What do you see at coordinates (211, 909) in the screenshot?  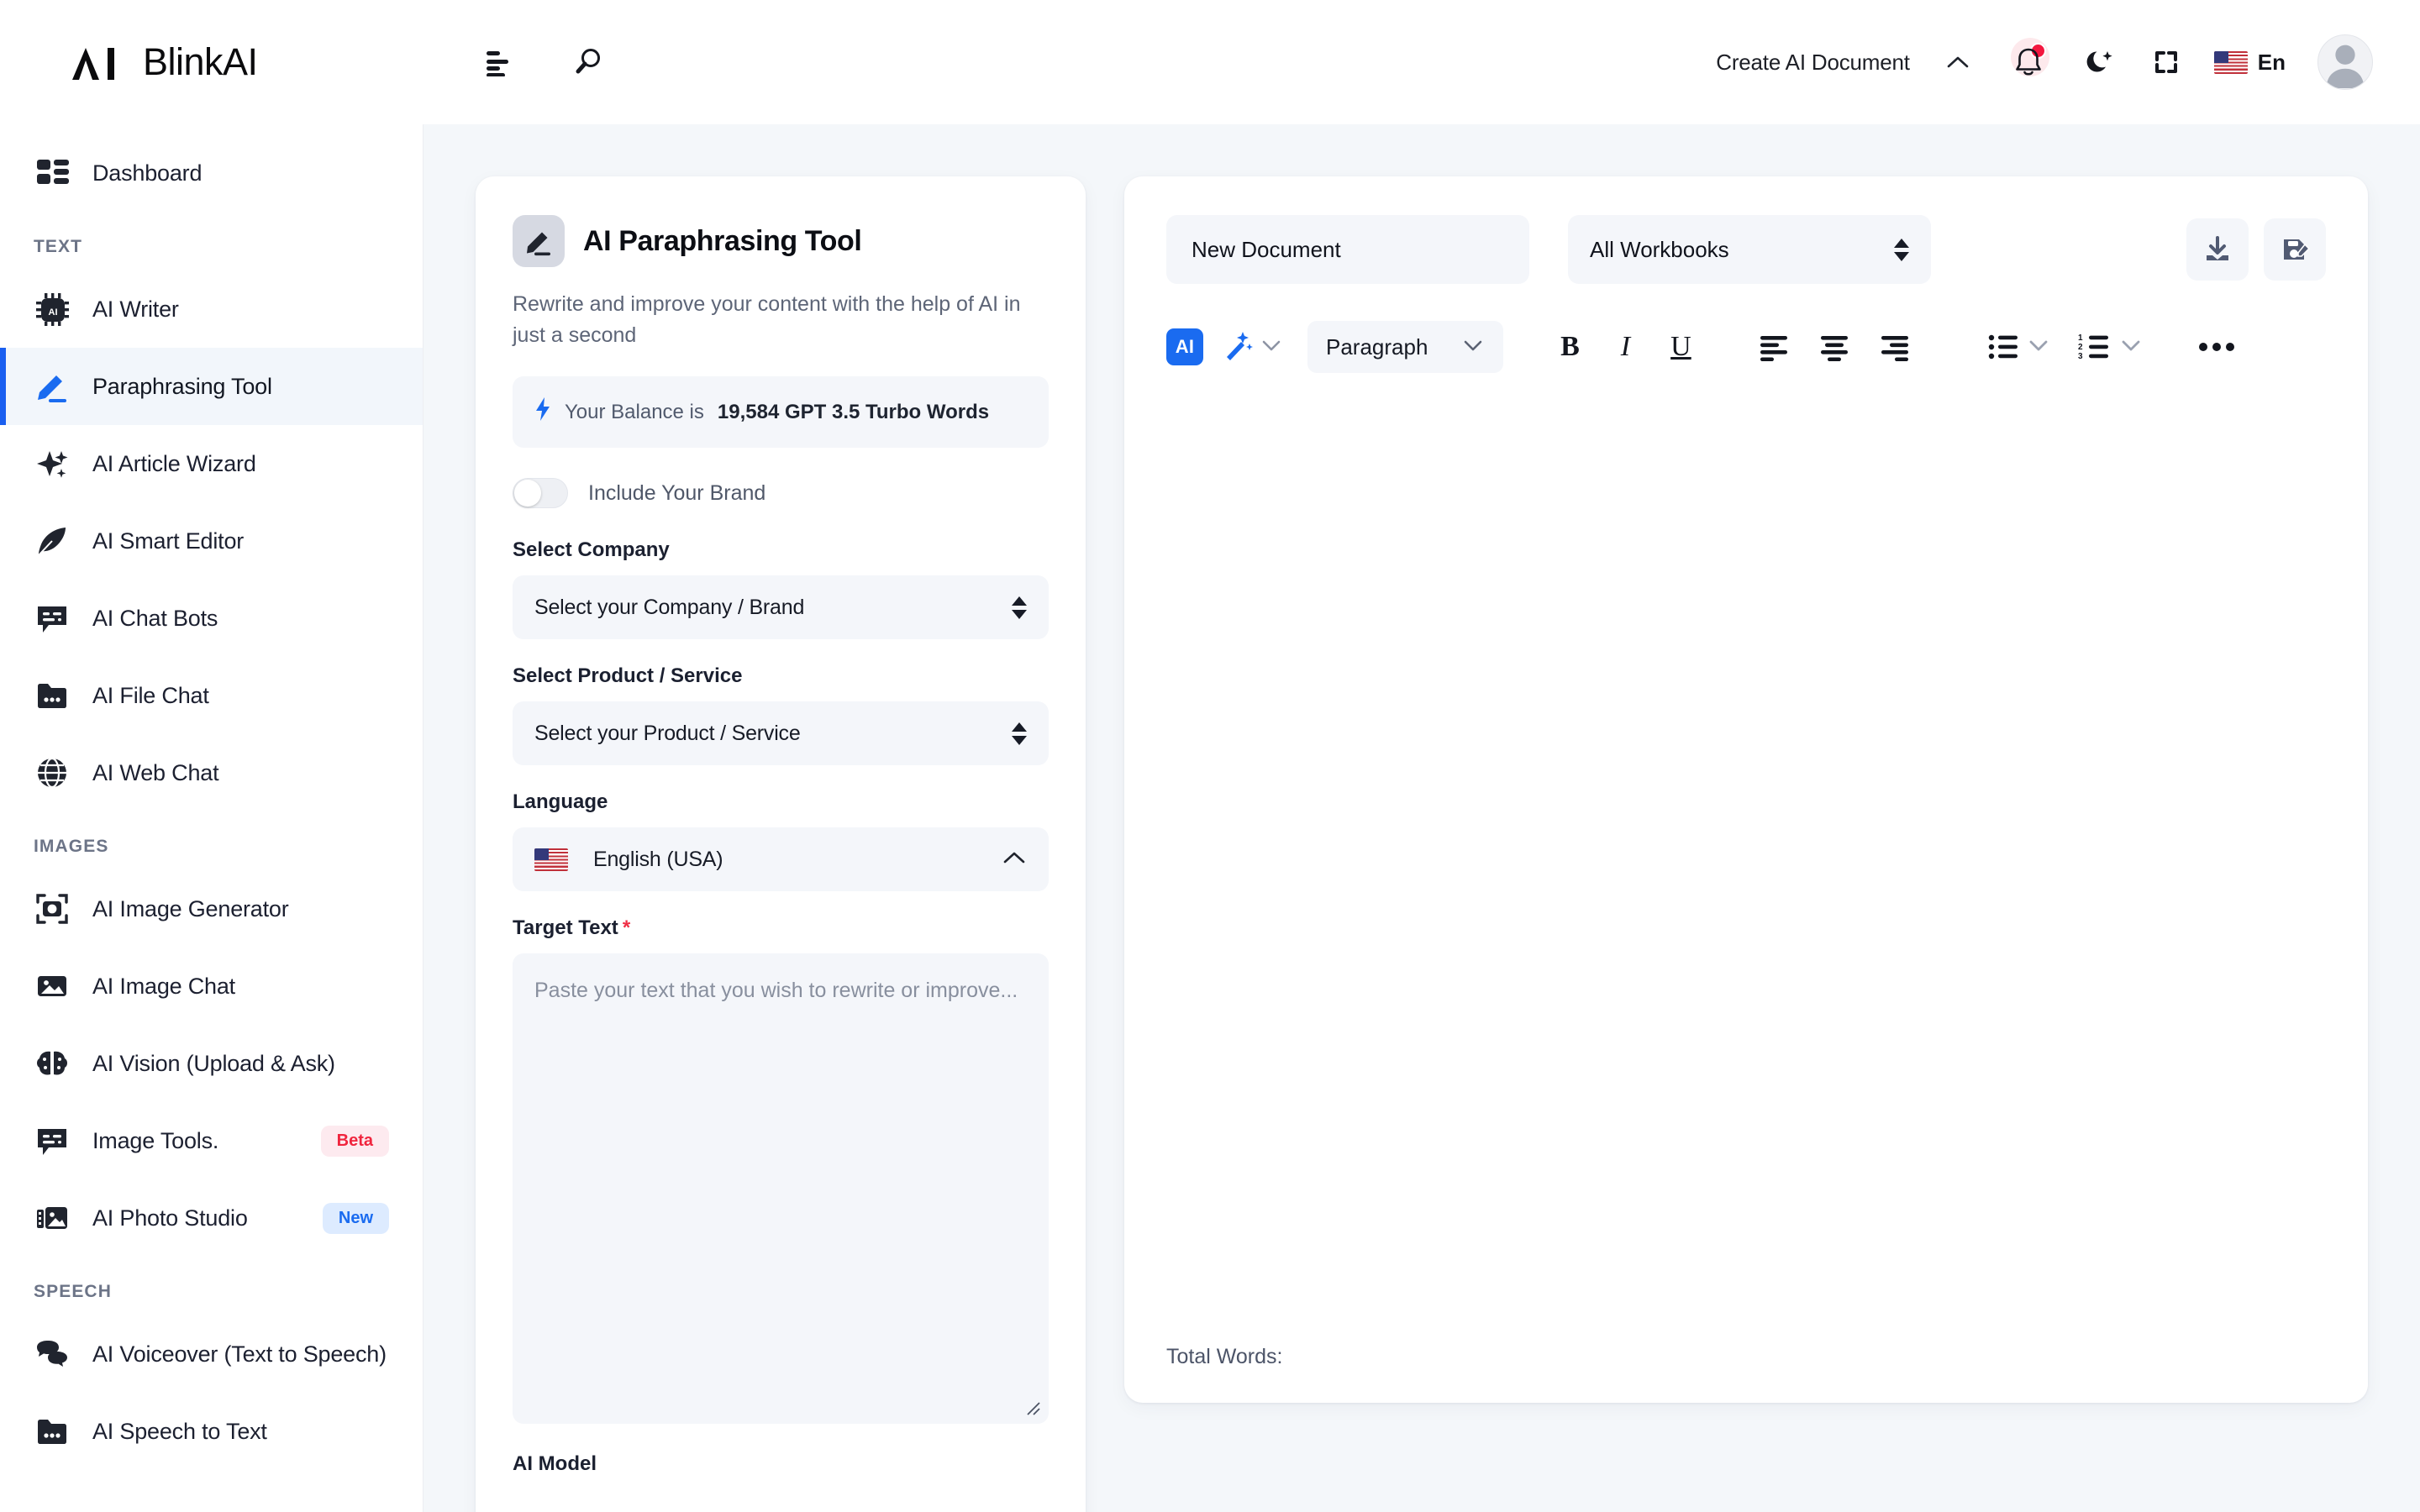 I see `sidebar-item-ai-image-generator: AI Image Generator` at bounding box center [211, 909].